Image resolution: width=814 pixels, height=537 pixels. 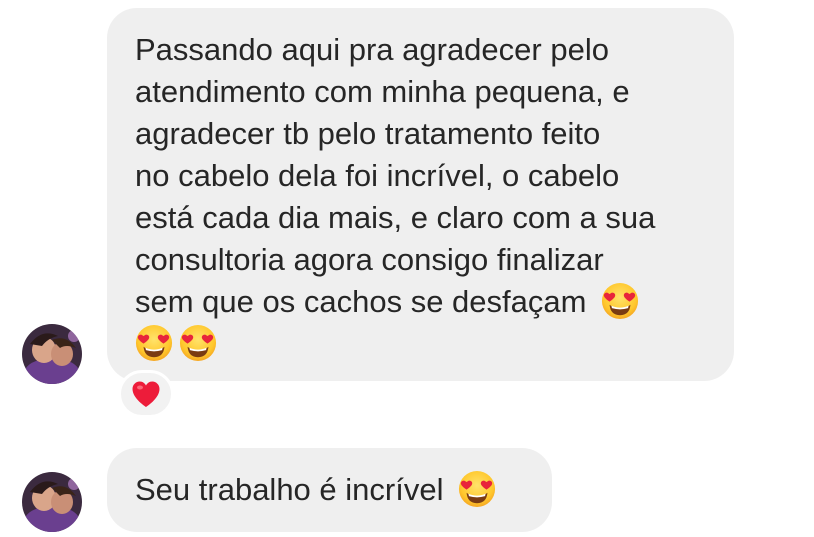 I want to click on message-line: Passando aqui pra agradecer pelo, so click(x=372, y=49).